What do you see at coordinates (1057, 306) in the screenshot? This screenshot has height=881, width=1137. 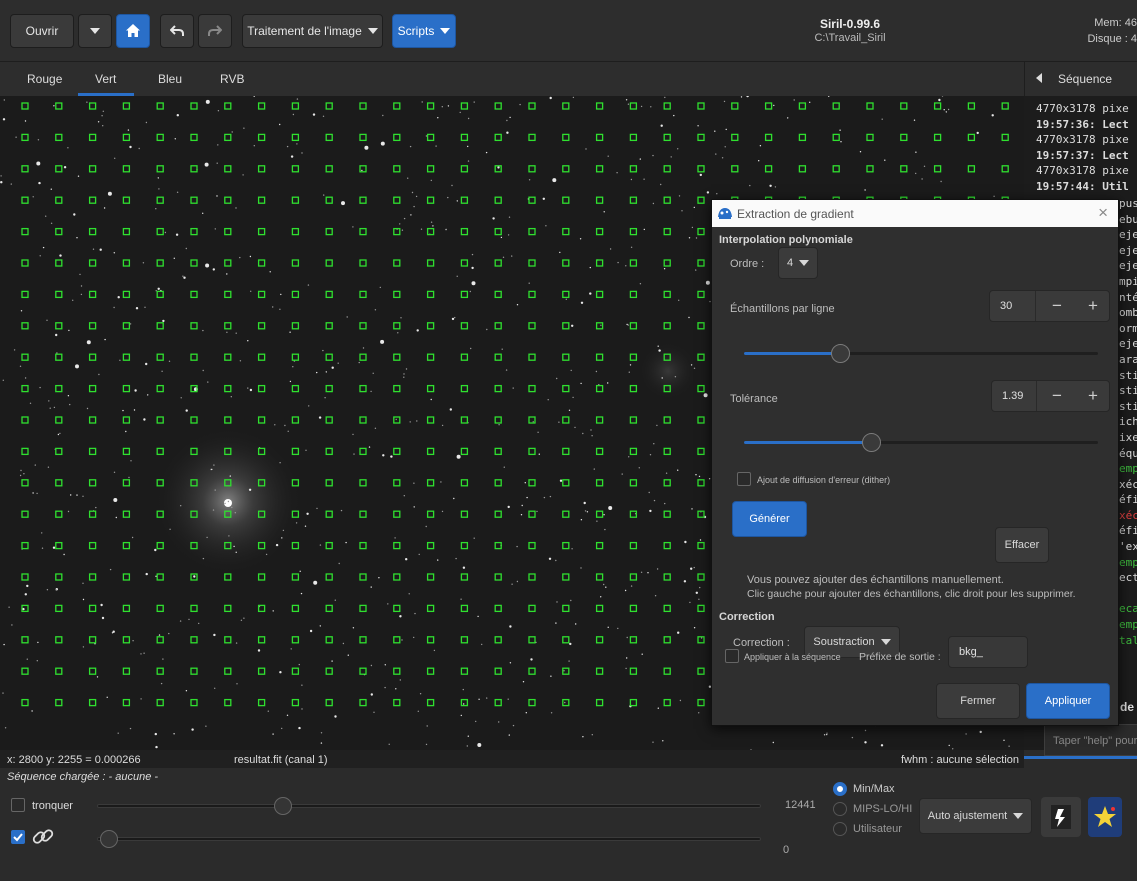 I see `samples-decrement-button: −` at bounding box center [1057, 306].